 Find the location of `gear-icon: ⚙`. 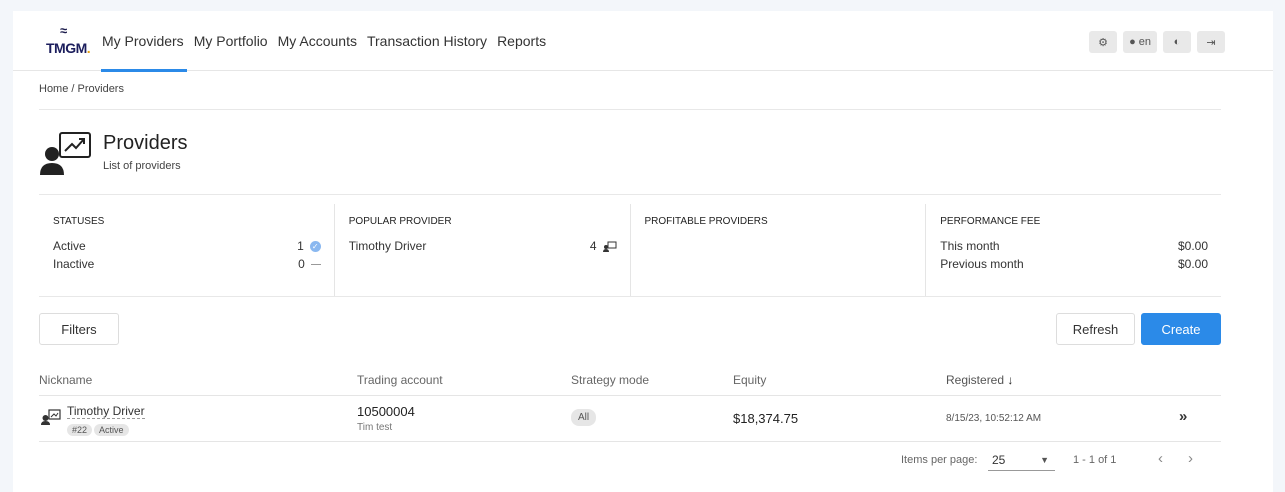

gear-icon: ⚙ is located at coordinates (1103, 42).